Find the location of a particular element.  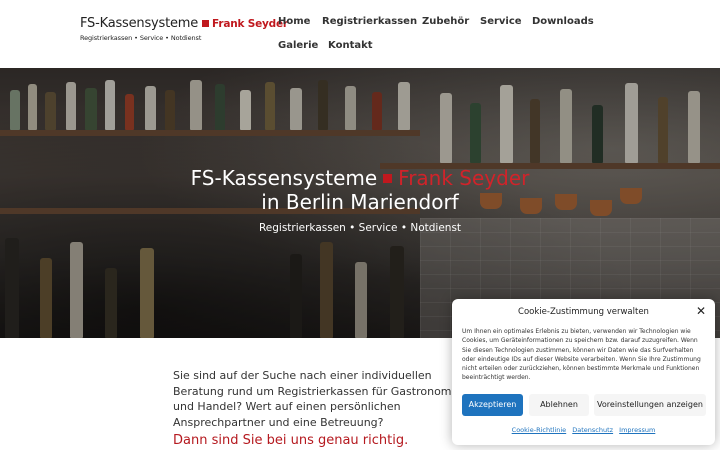

privacy-link: Datenschutz is located at coordinates (592, 430).